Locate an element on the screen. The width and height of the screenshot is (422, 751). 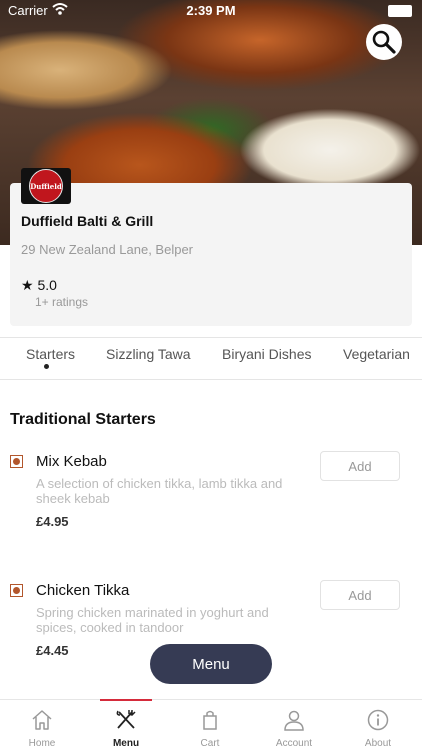
star-icon: ★ is located at coordinates (27, 285).